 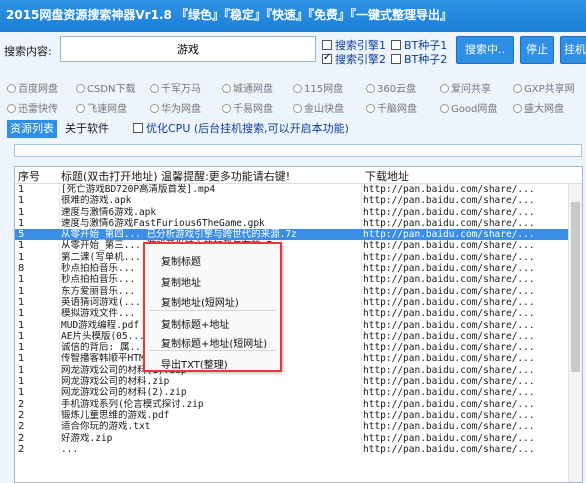 I want to click on source-option-label: 百度网盘, so click(x=38, y=89).